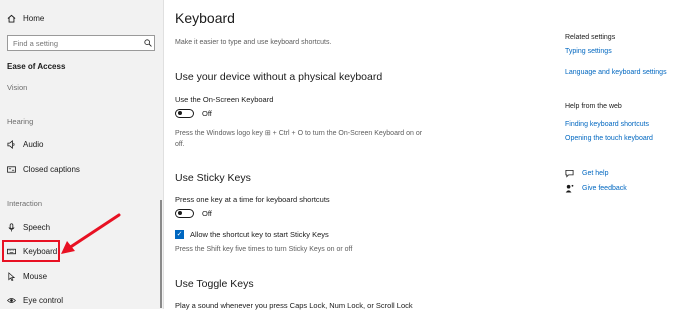 This screenshot has height=310, width=700. What do you see at coordinates (81, 43) in the screenshot?
I see `search-input` at bounding box center [81, 43].